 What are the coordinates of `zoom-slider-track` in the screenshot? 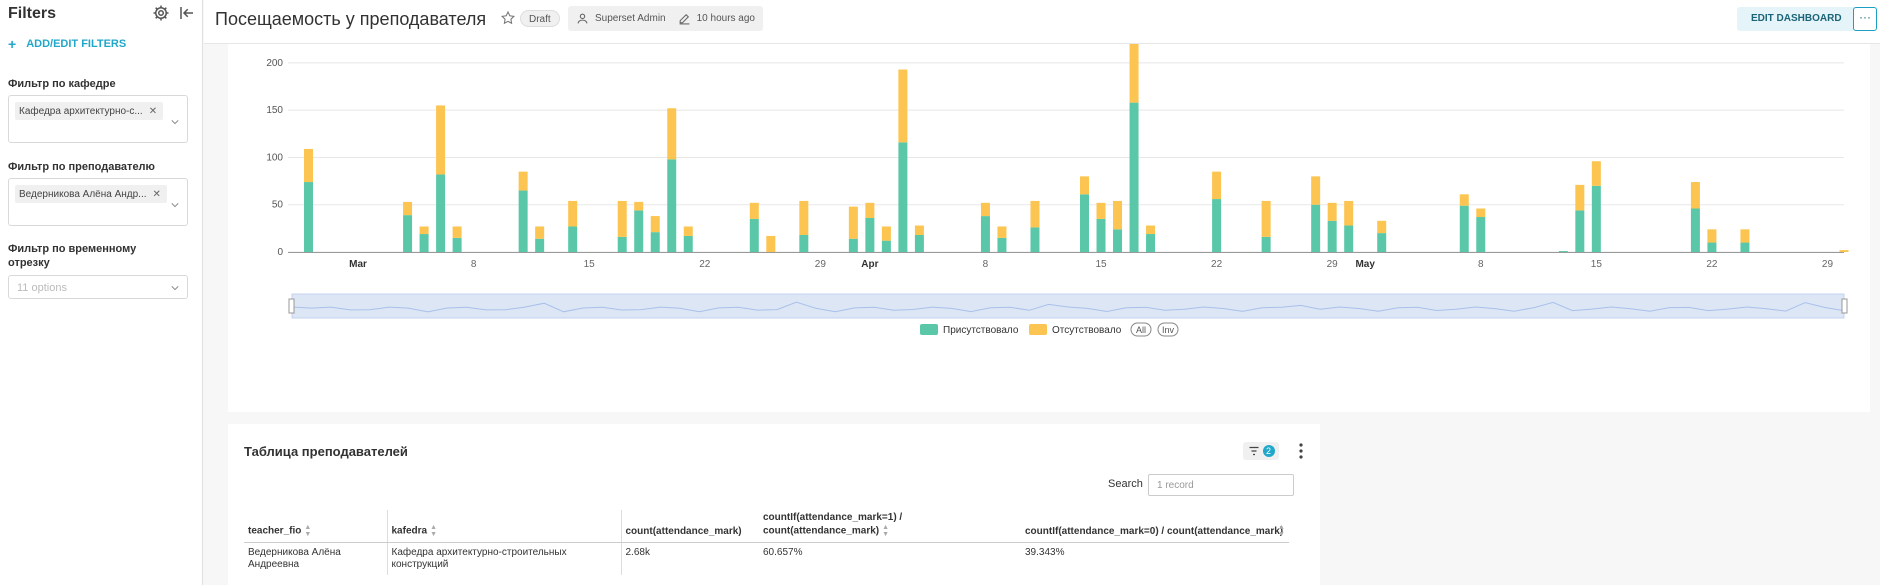 It's located at (1068, 306).